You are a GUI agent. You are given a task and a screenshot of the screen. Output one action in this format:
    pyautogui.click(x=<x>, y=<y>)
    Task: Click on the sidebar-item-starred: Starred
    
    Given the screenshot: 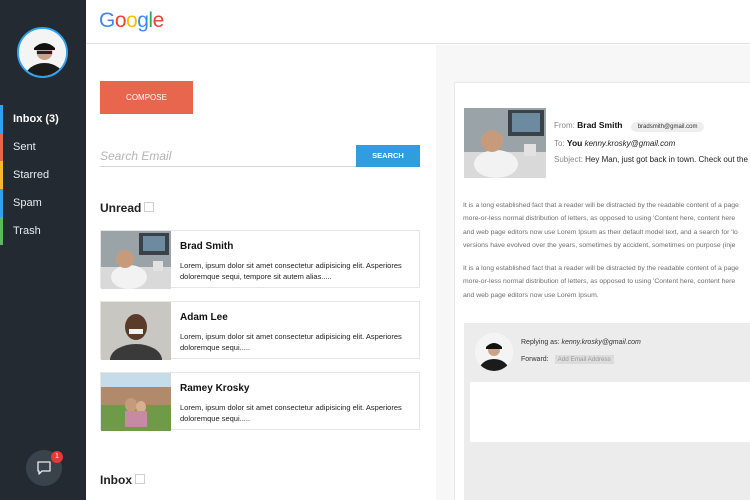 What is the action you would take?
    pyautogui.click(x=43, y=175)
    